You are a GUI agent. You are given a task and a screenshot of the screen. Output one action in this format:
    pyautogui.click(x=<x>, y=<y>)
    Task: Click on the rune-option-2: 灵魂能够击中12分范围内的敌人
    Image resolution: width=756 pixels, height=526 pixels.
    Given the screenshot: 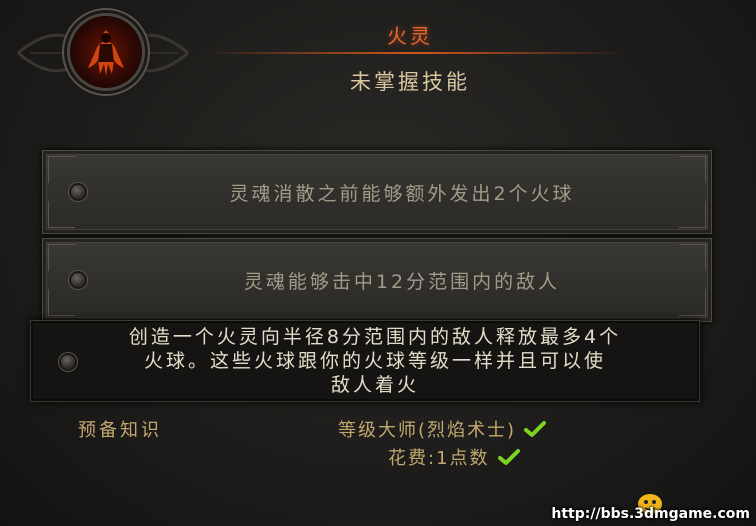 What is the action you would take?
    pyautogui.click(x=377, y=280)
    